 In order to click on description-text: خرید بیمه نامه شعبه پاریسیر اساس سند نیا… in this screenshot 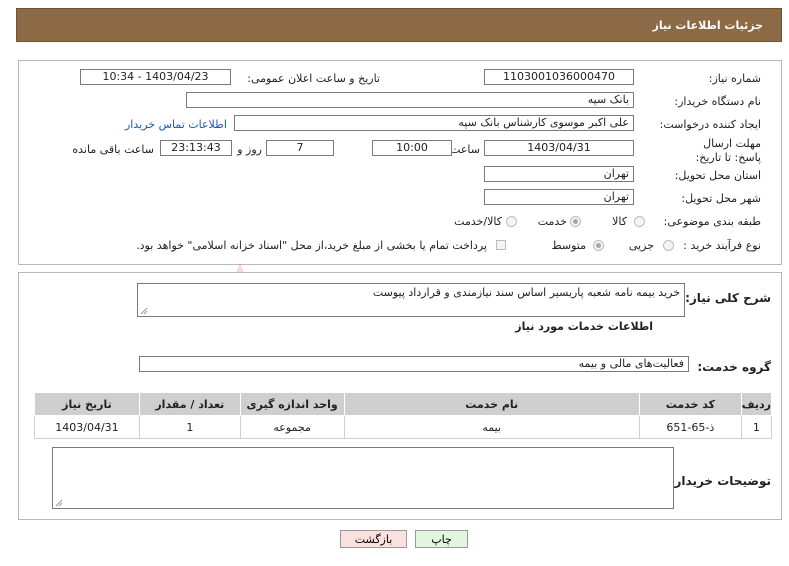, I will do `click(526, 292)`.